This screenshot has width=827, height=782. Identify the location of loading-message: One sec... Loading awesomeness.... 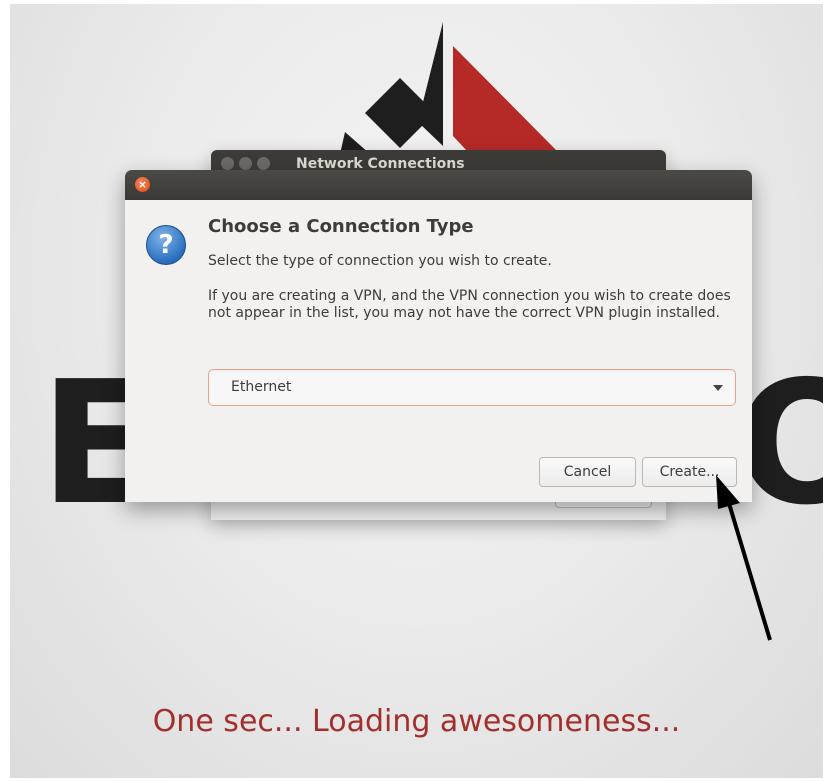
(416, 721).